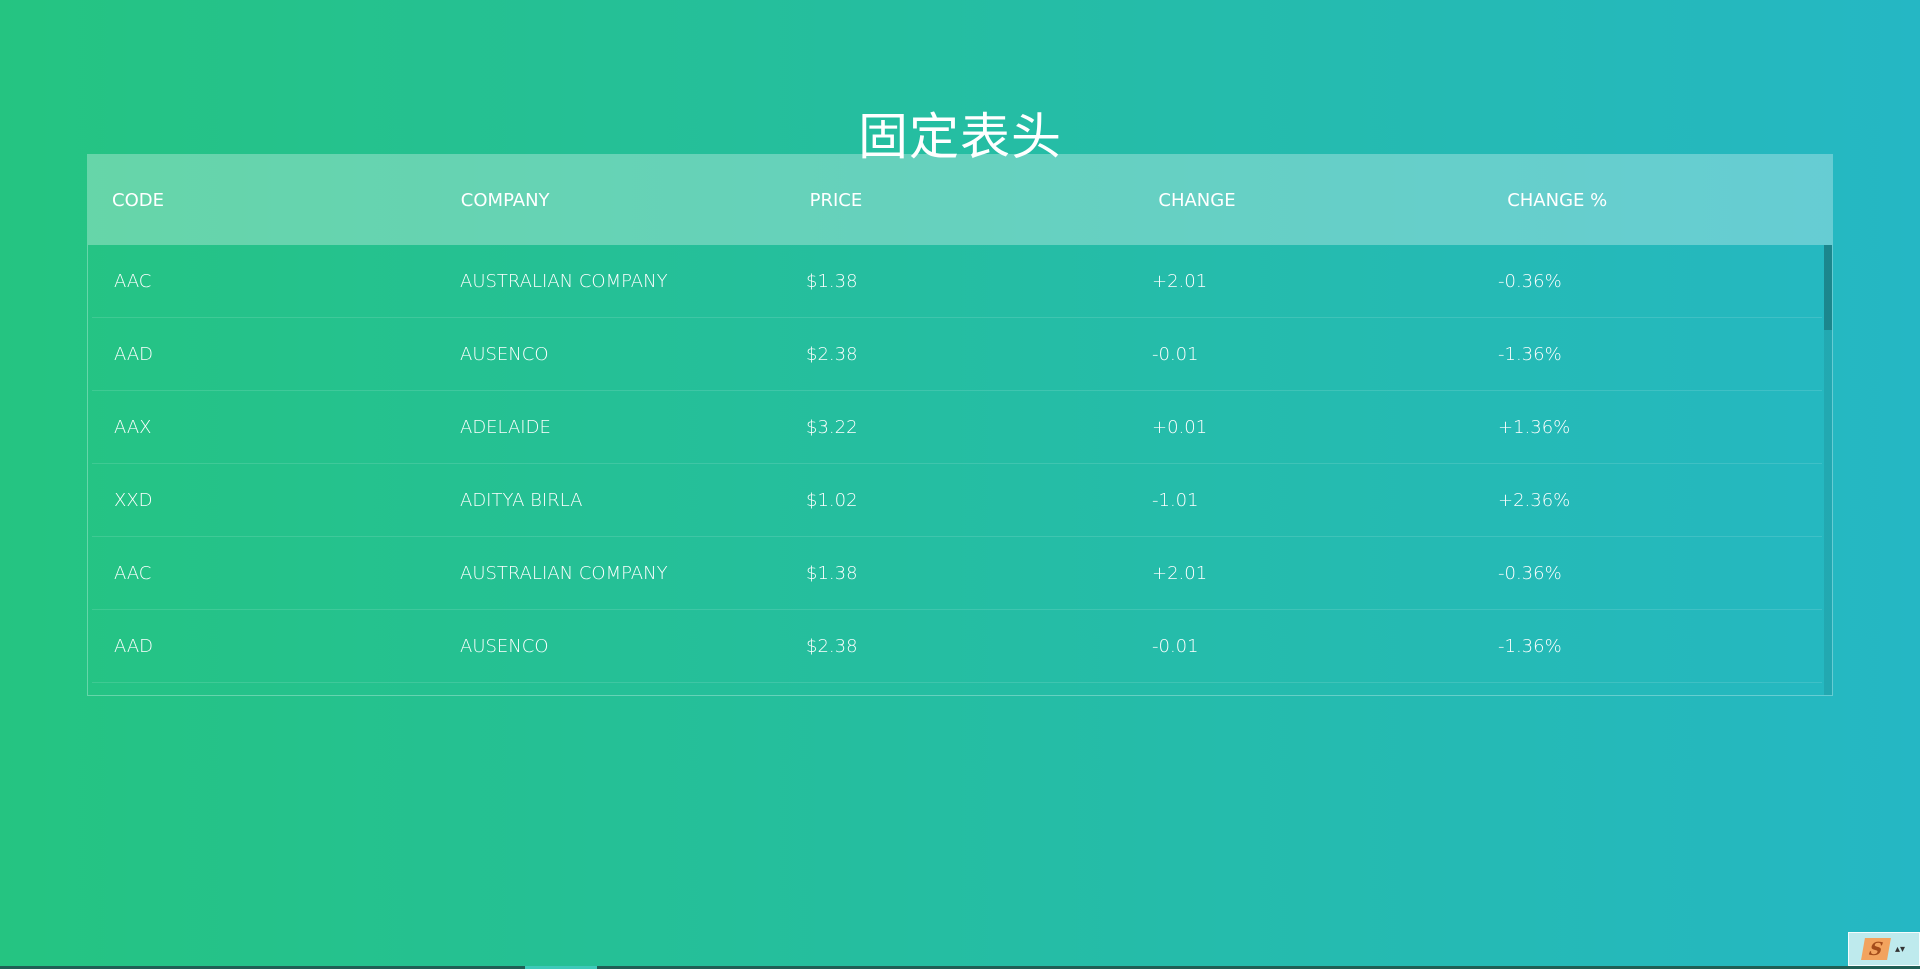 The height and width of the screenshot is (969, 1920). I want to click on table-row: XXD ADITYA BIRLA $1.02 -1.01 +2.36%, so click(960, 500).